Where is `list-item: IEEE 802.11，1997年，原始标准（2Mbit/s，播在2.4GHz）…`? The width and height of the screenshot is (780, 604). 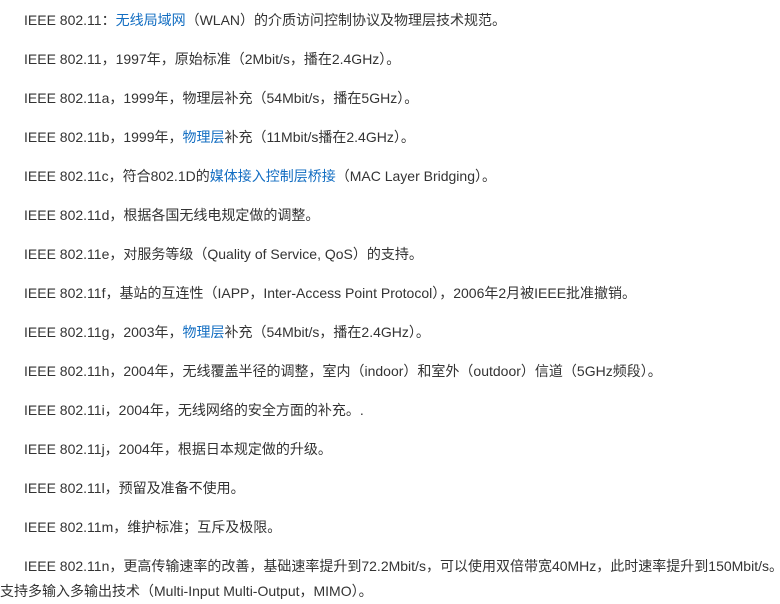
list-item: IEEE 802.11，1997年，原始标准（2Mbit/s，播在2.4GHz）… is located at coordinates (212, 59).